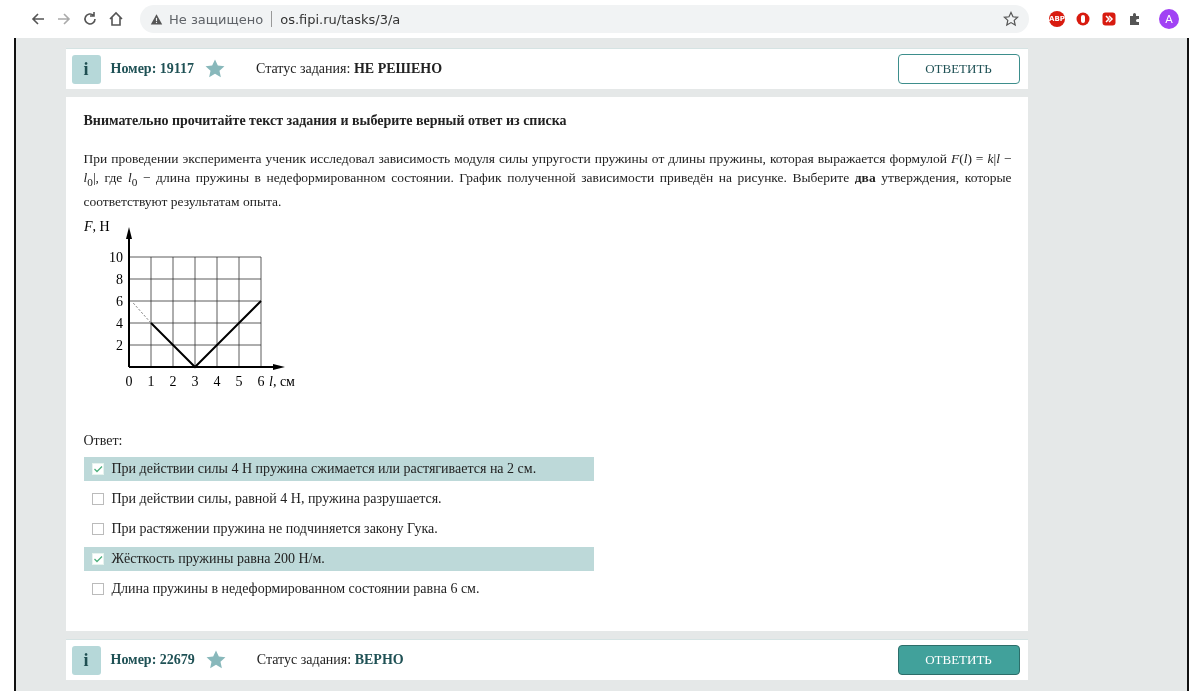  Describe the element at coordinates (547, 180) in the screenshot. I see `task-text: При проведении эксперимента ученик исследовал зависимость модуля силы упругости пружины от длины пружины, которая выражается формулой F(l) = k|l − l$_{0}$|, где l$_{0}$ − длина пружины в недеформированном состоянии. График полученной зависимости приведён на рисунке. Выберите два утверждения, которые соответствуют результатам опыта.` at that location.